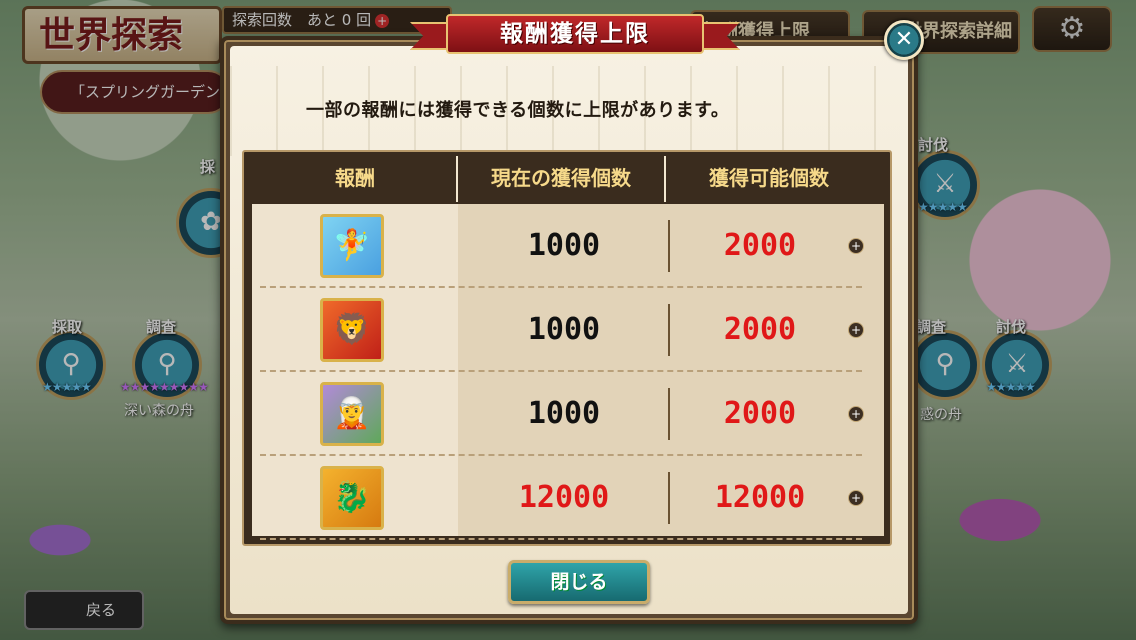 This screenshot has height=640, width=1136. I want to click on table-row: 🦁 1000 2000 +, so click(567, 330).